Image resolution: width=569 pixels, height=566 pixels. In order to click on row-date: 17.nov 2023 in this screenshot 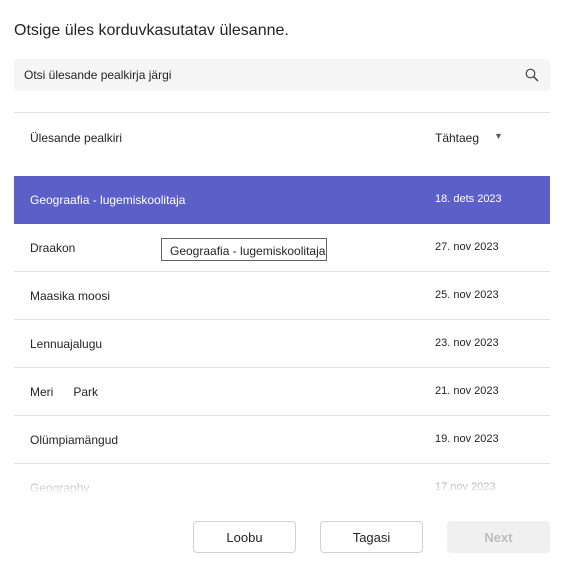, I will do `click(465, 487)`.